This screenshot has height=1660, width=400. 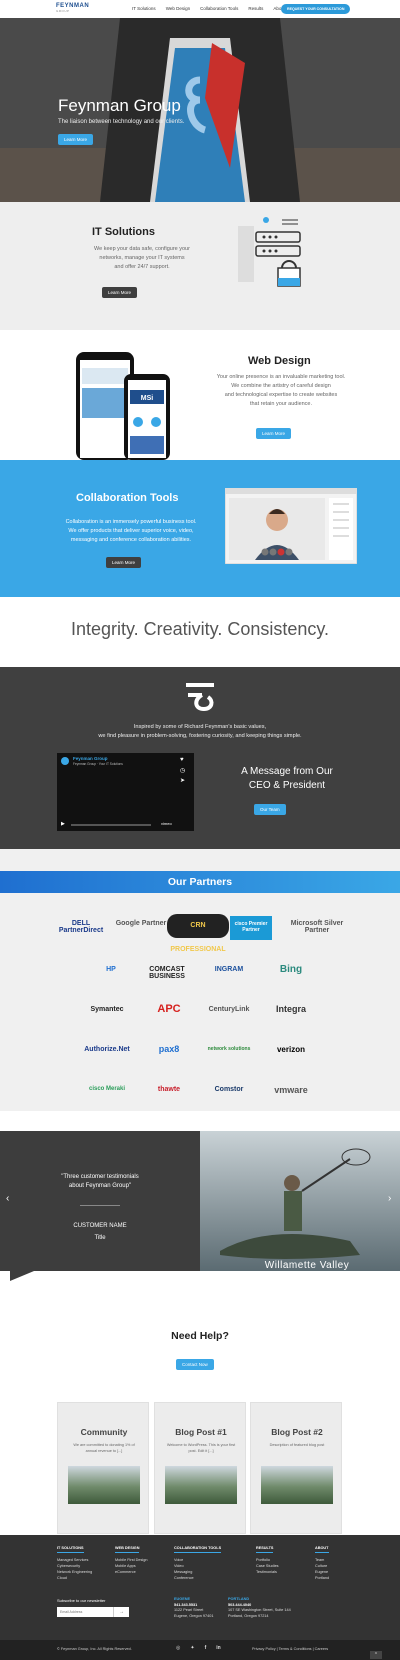 What do you see at coordinates (63, 11) in the screenshot?
I see `logo-subtext: GROUP` at bounding box center [63, 11].